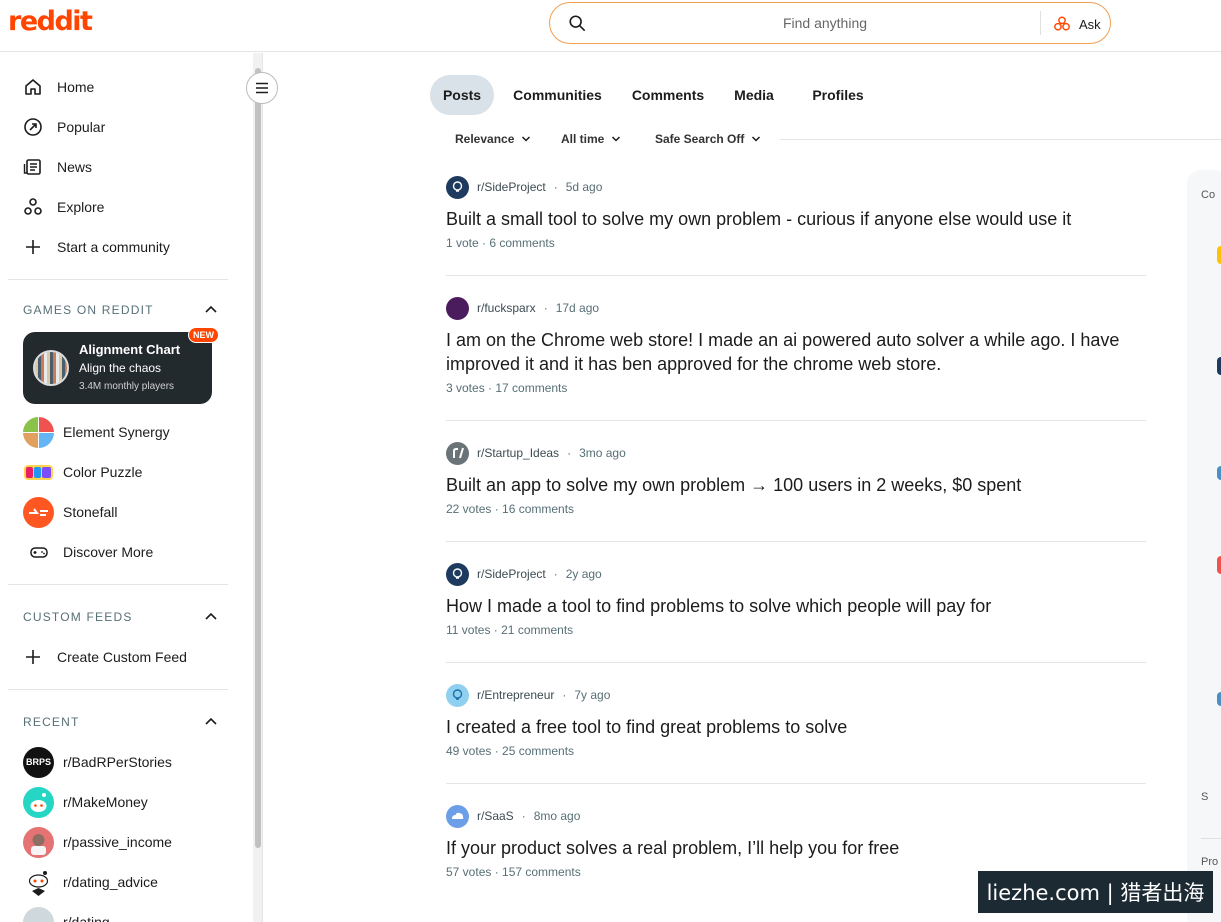 The image size is (1221, 922). Describe the element at coordinates (515, 695) in the screenshot. I see `post-subreddit: r/Entrepreneur` at that location.